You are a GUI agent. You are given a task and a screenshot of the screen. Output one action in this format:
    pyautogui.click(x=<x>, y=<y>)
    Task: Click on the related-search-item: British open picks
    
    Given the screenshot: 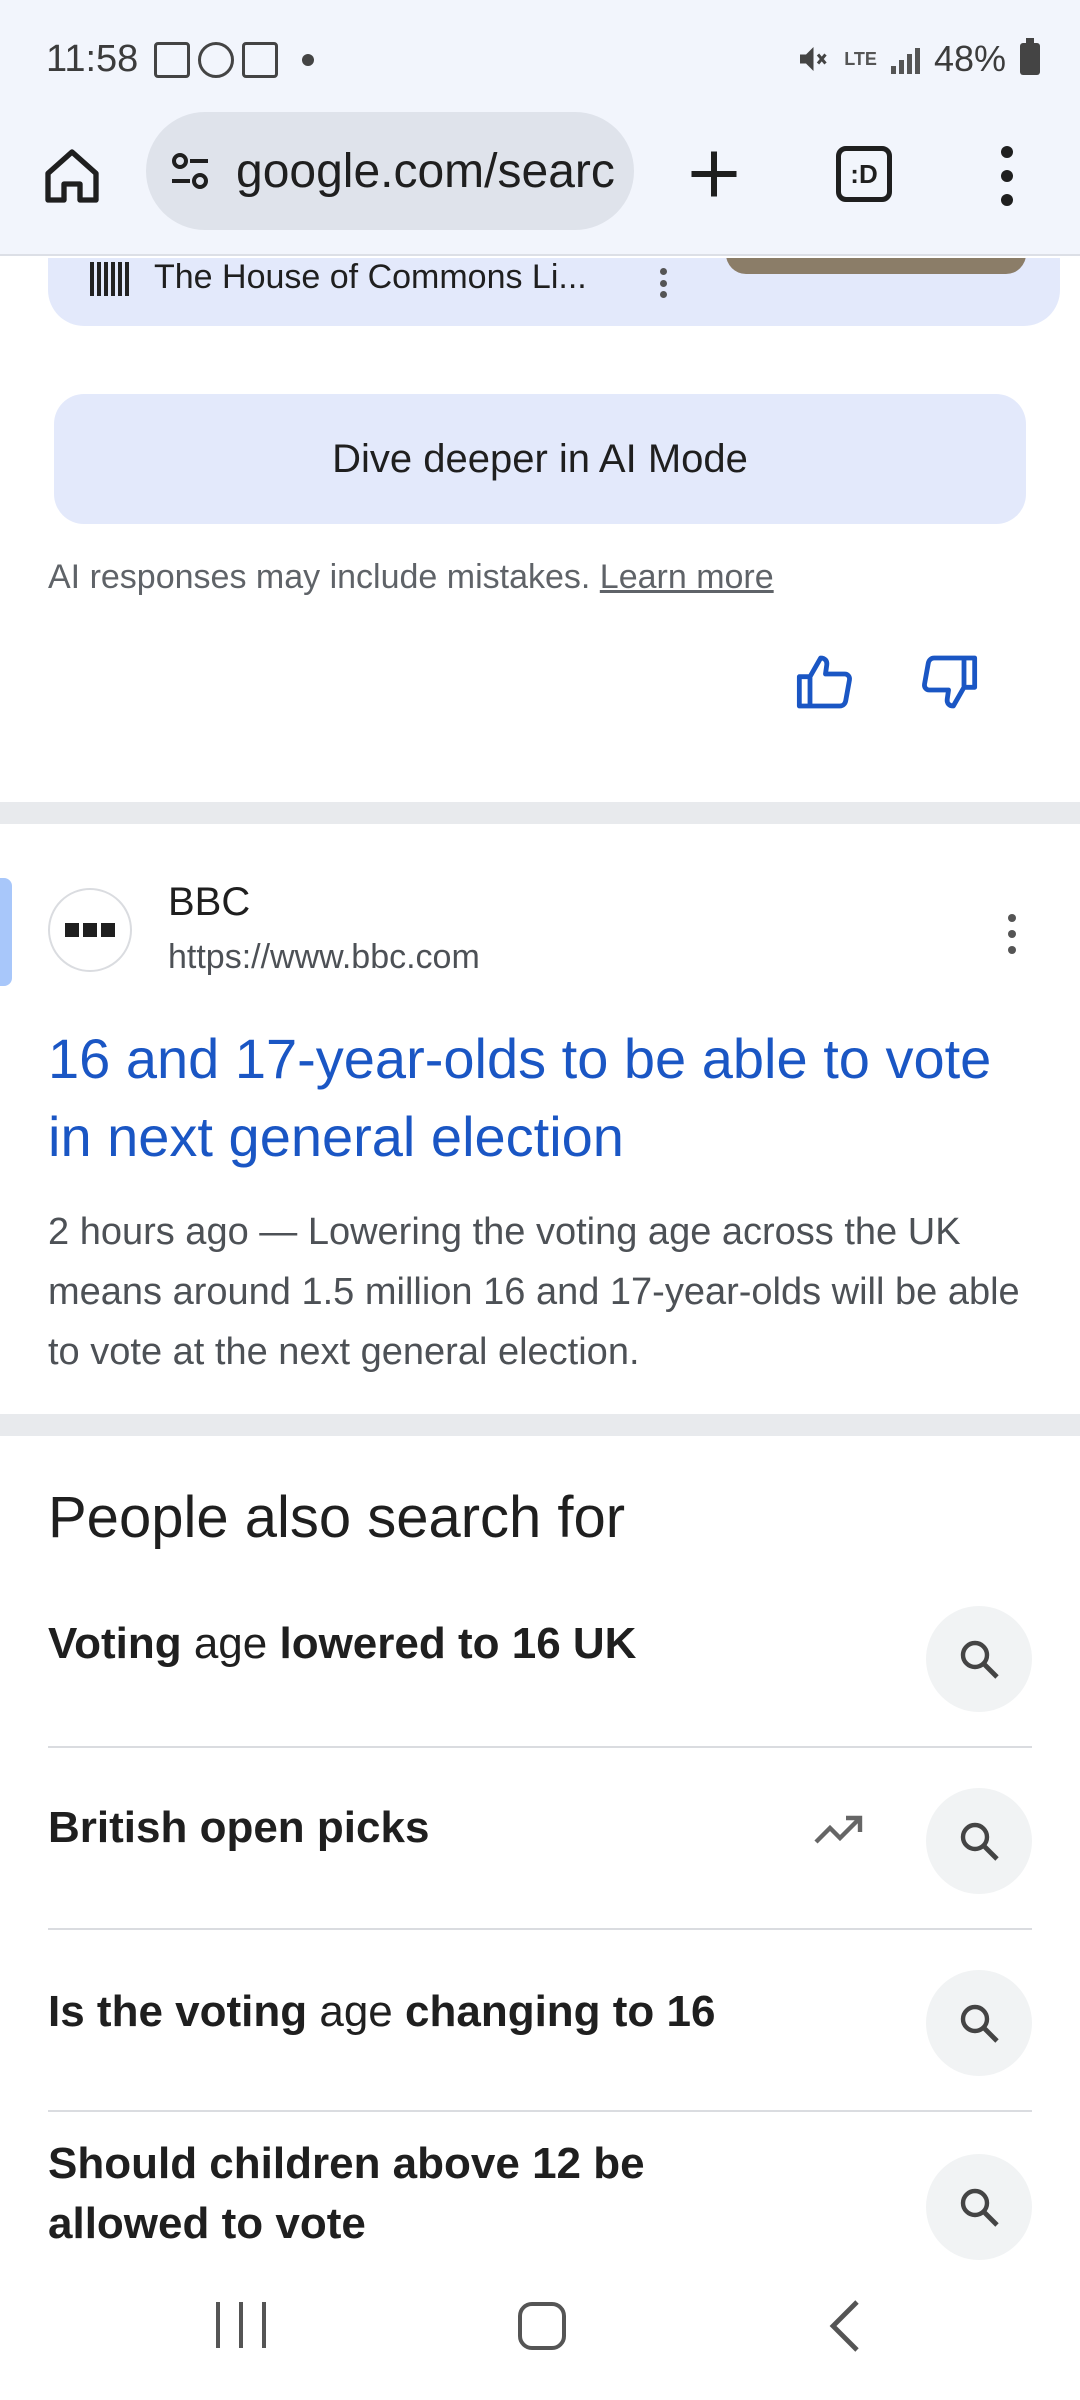 What is the action you would take?
    pyautogui.click(x=540, y=1839)
    